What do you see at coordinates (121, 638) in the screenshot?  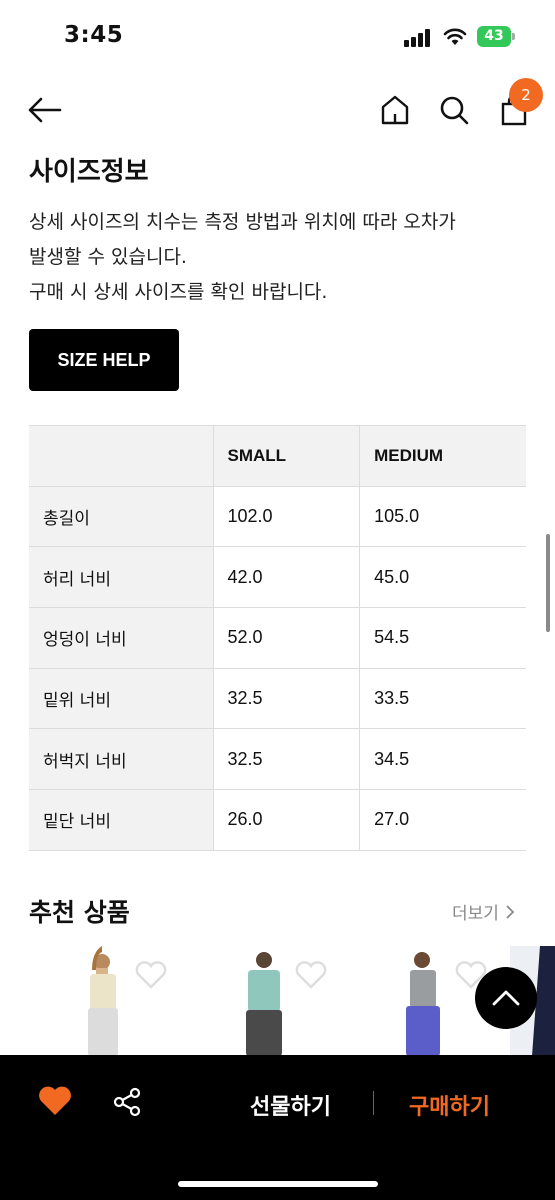 I see `row-label: 엉덩이 너비` at bounding box center [121, 638].